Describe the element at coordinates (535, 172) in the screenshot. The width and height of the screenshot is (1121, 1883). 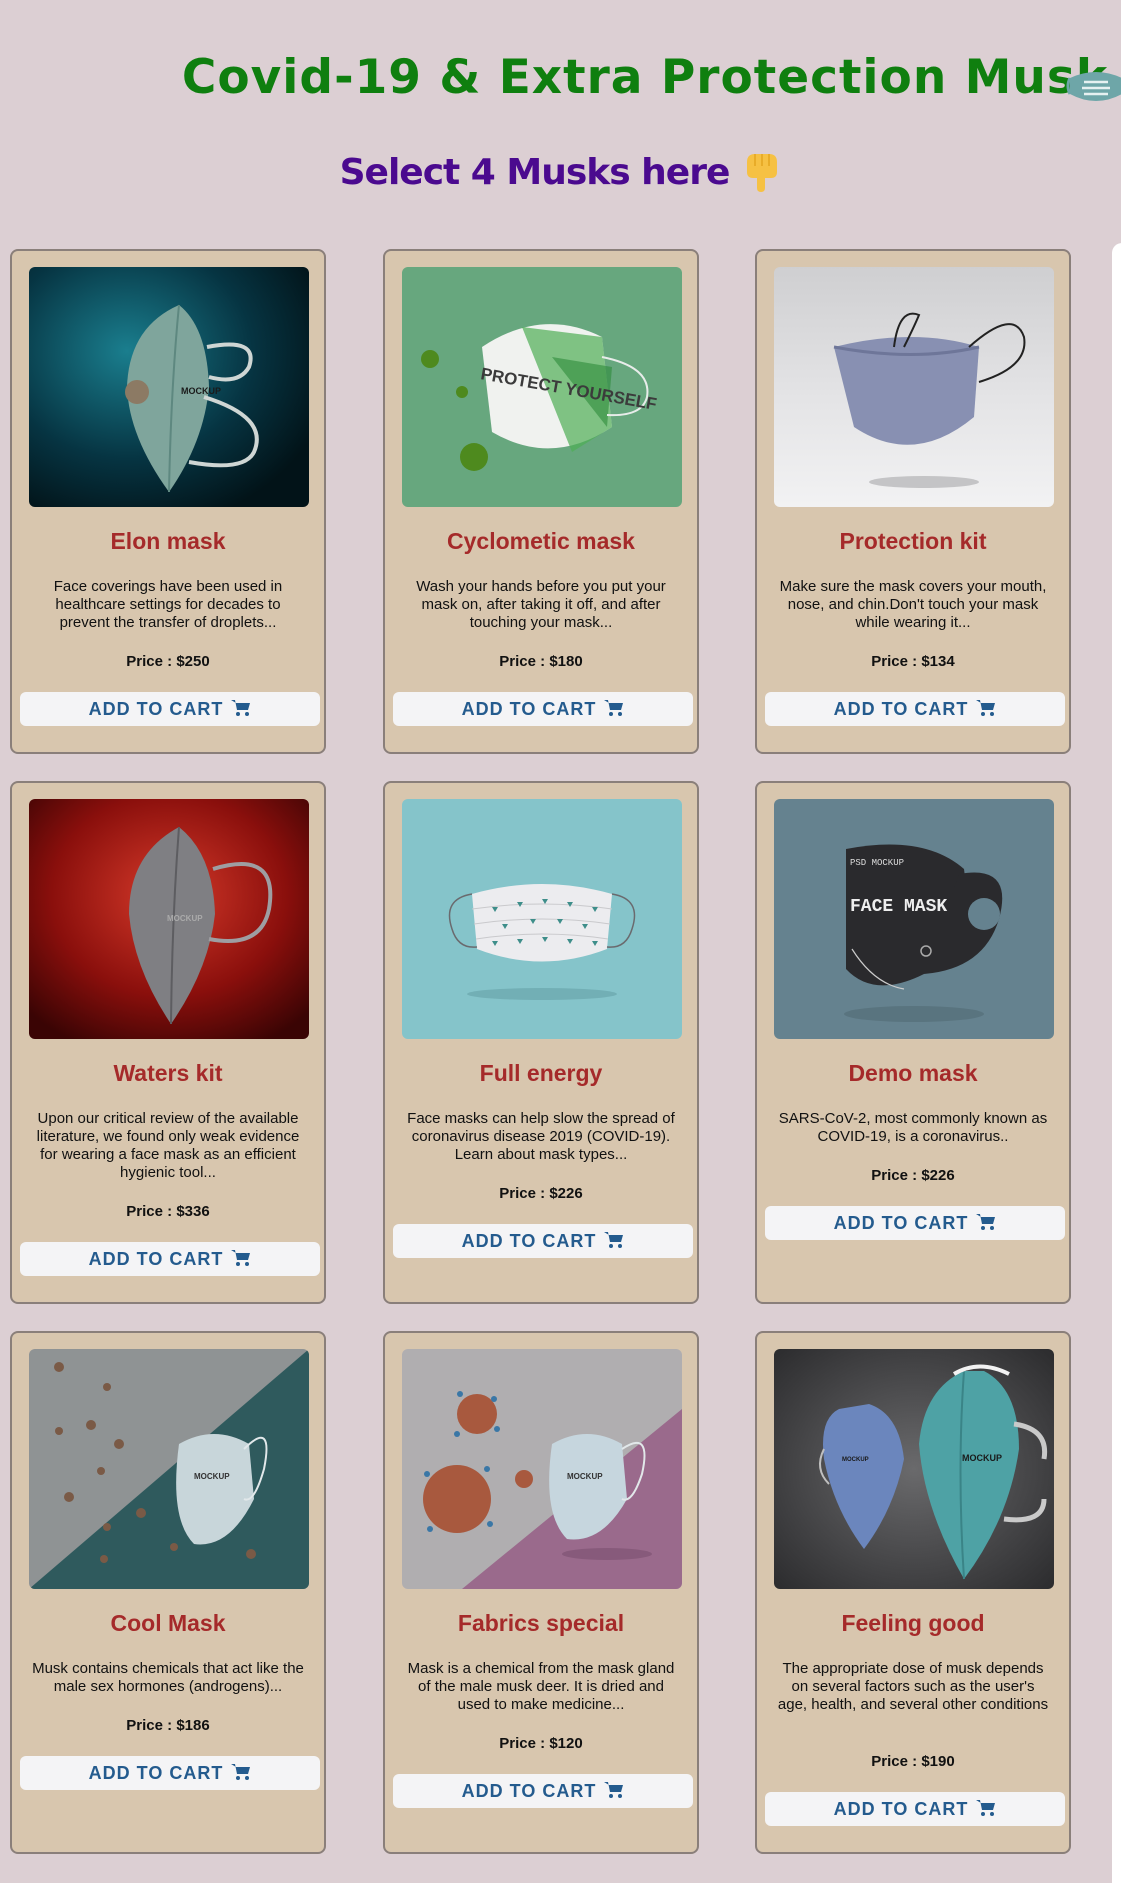
I see `subtitle-text: Select 4 Musks here` at that location.